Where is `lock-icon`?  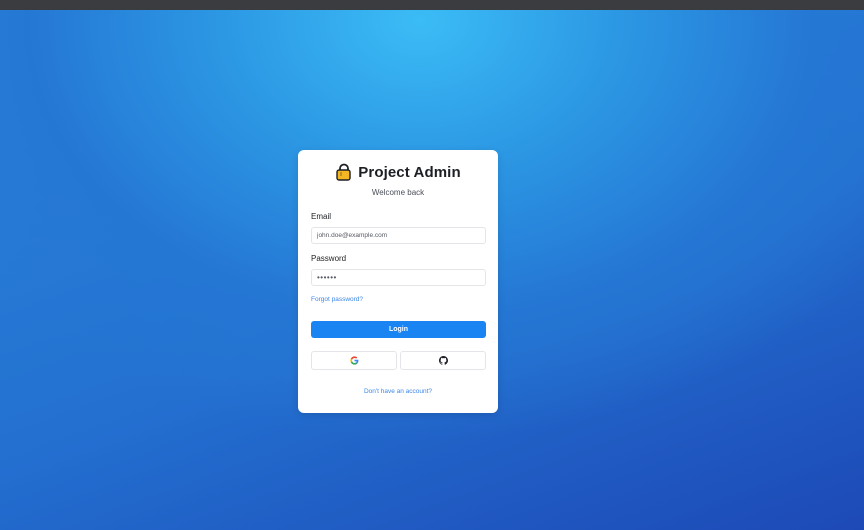
lock-icon is located at coordinates (344, 172).